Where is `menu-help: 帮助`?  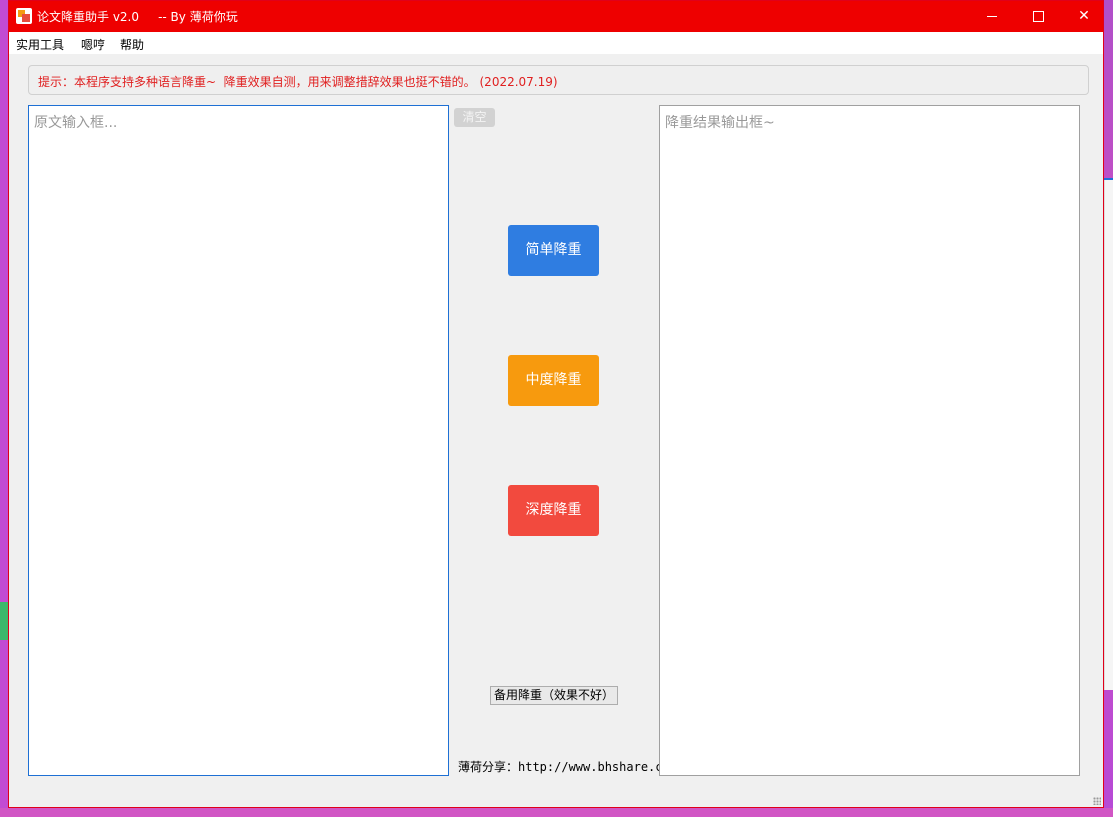
menu-help: 帮助 is located at coordinates (132, 44).